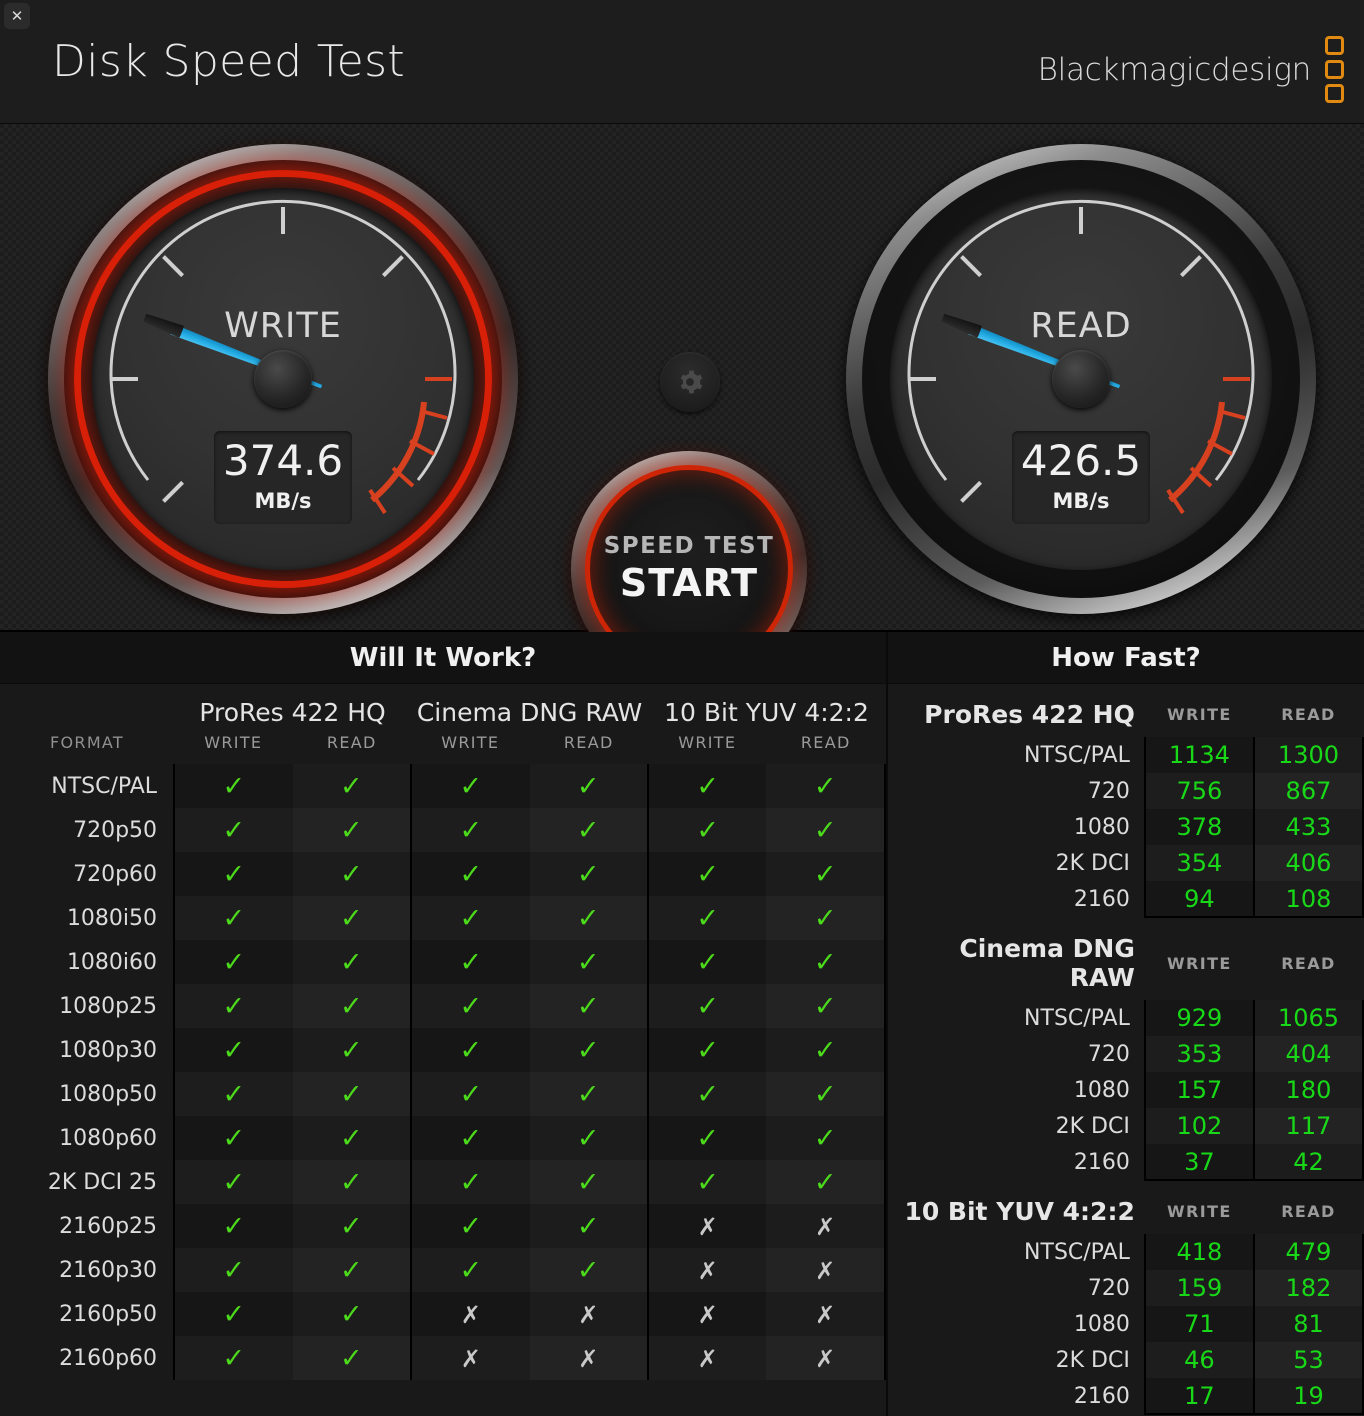 The image size is (1364, 1416). What do you see at coordinates (229, 61) in the screenshot?
I see `page-title: Disk Speed Test` at bounding box center [229, 61].